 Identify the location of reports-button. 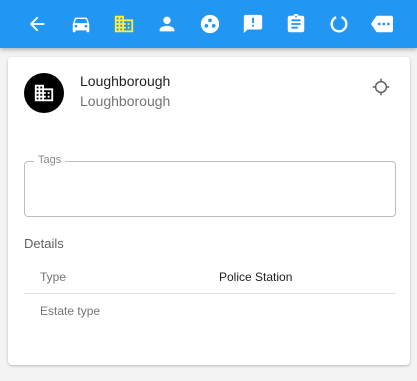
(252, 24).